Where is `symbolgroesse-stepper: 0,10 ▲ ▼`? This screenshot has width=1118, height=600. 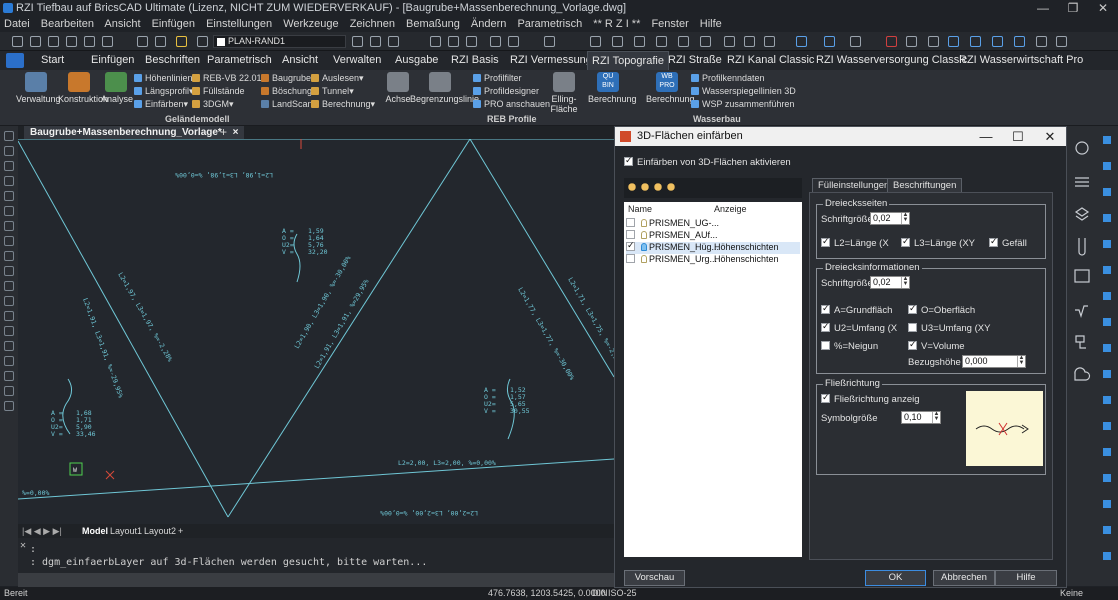
symbolgroesse-stepper: 0,10 ▲ ▼ is located at coordinates (921, 417).